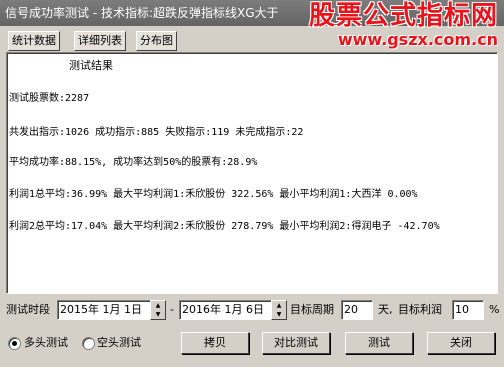 This screenshot has width=504, height=367. Describe the element at coordinates (91, 65) in the screenshot. I see `results-heading: 测试结果` at that location.